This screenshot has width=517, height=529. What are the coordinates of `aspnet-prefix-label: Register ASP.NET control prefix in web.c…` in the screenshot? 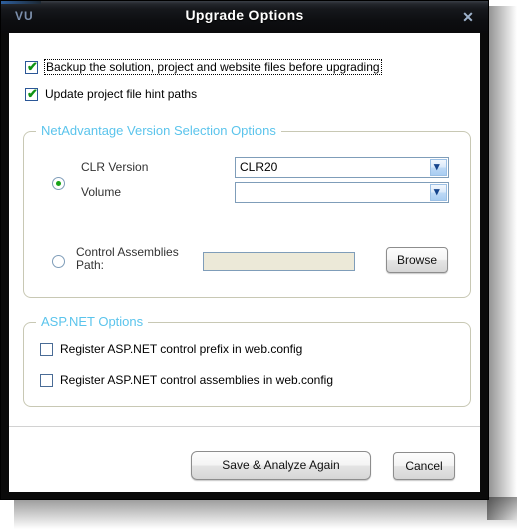 It's located at (181, 349).